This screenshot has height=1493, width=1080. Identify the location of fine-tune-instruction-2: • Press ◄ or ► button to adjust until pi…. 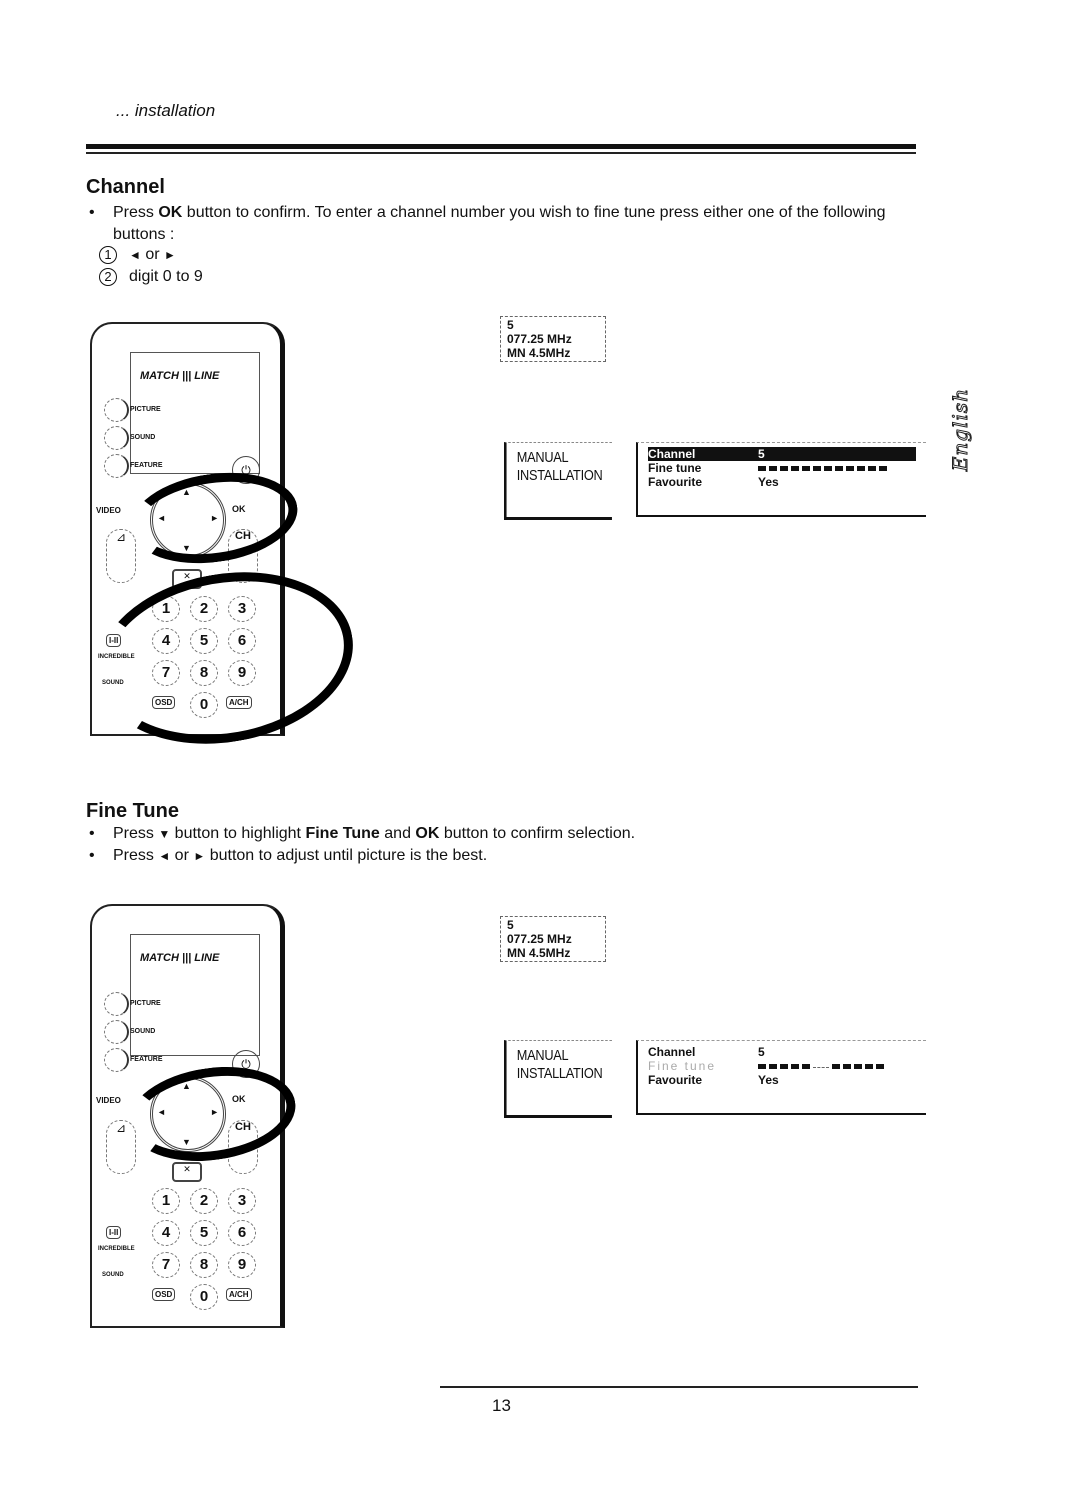
(288, 856).